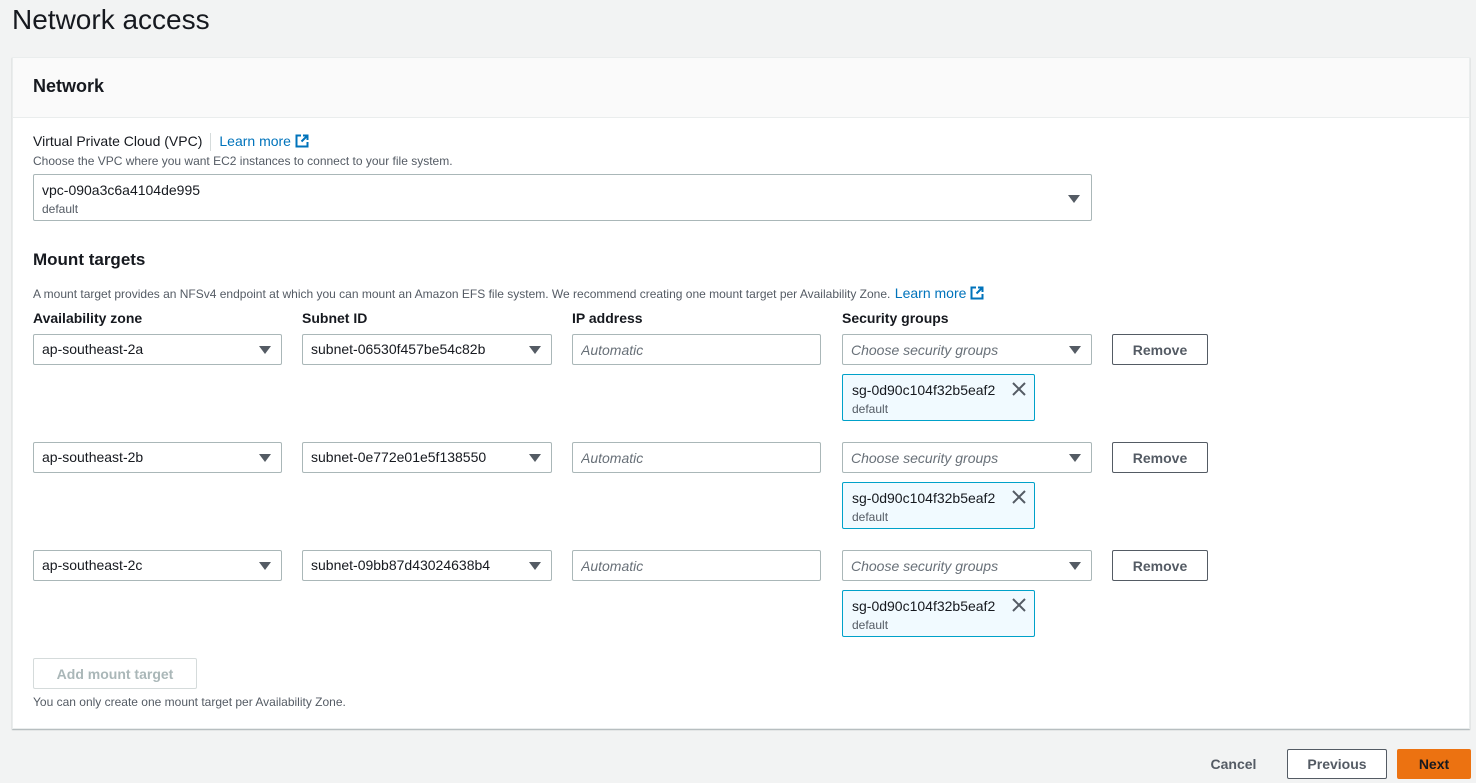  I want to click on vpc-learn-more-link: Learn more, so click(264, 141).